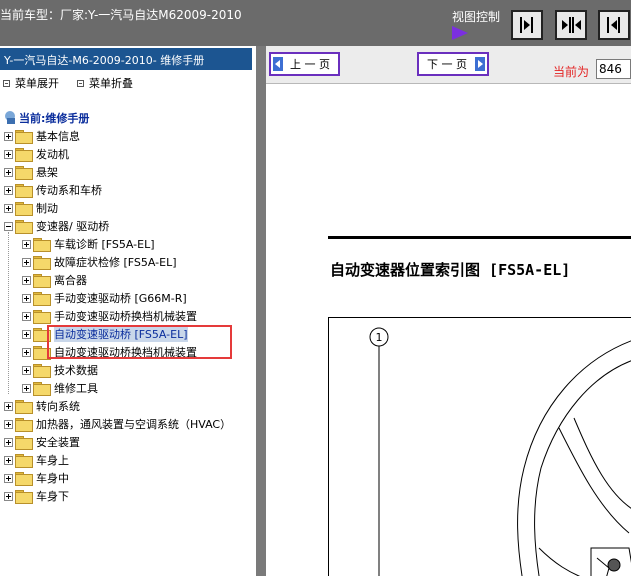 The height and width of the screenshot is (576, 631). I want to click on tree-node-label: 转向系统, so click(58, 406).